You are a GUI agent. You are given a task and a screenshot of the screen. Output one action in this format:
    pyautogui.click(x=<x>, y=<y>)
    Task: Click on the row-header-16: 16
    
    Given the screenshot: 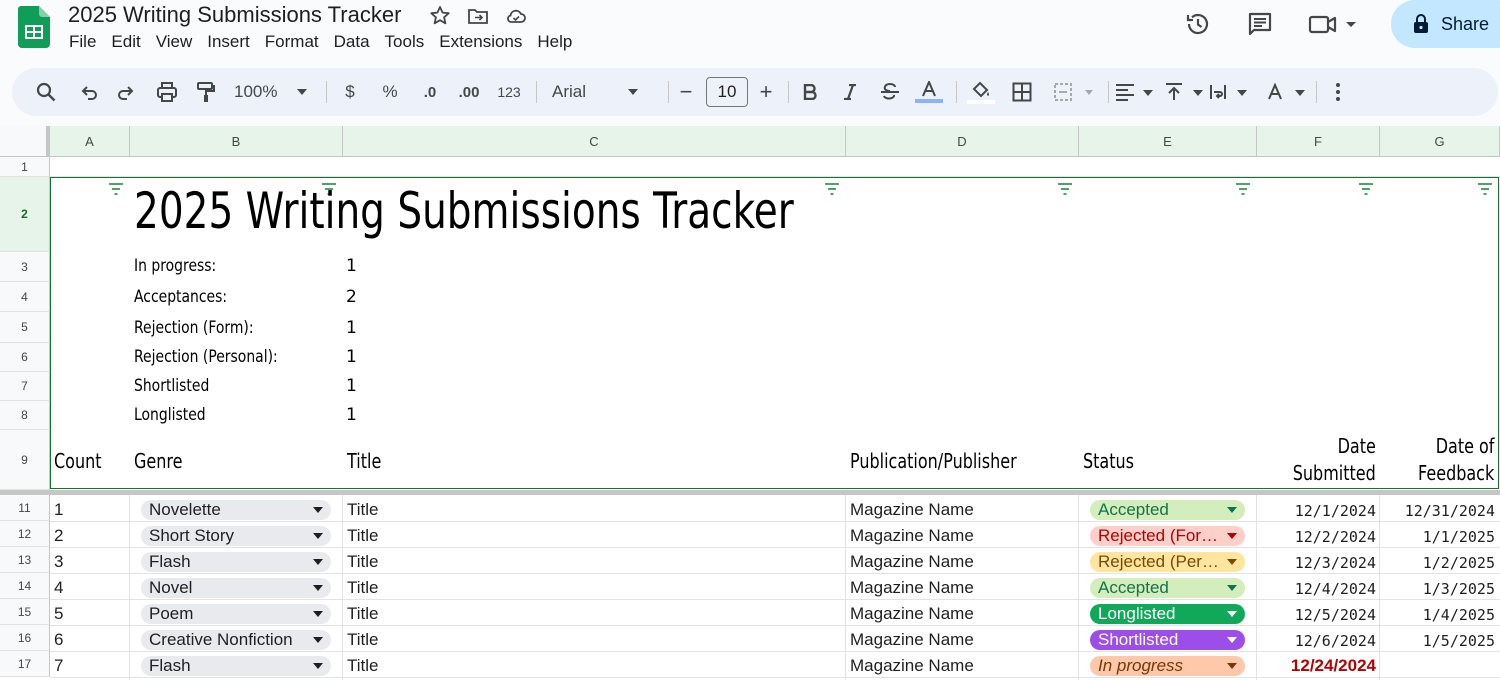 What is the action you would take?
    pyautogui.click(x=25, y=638)
    